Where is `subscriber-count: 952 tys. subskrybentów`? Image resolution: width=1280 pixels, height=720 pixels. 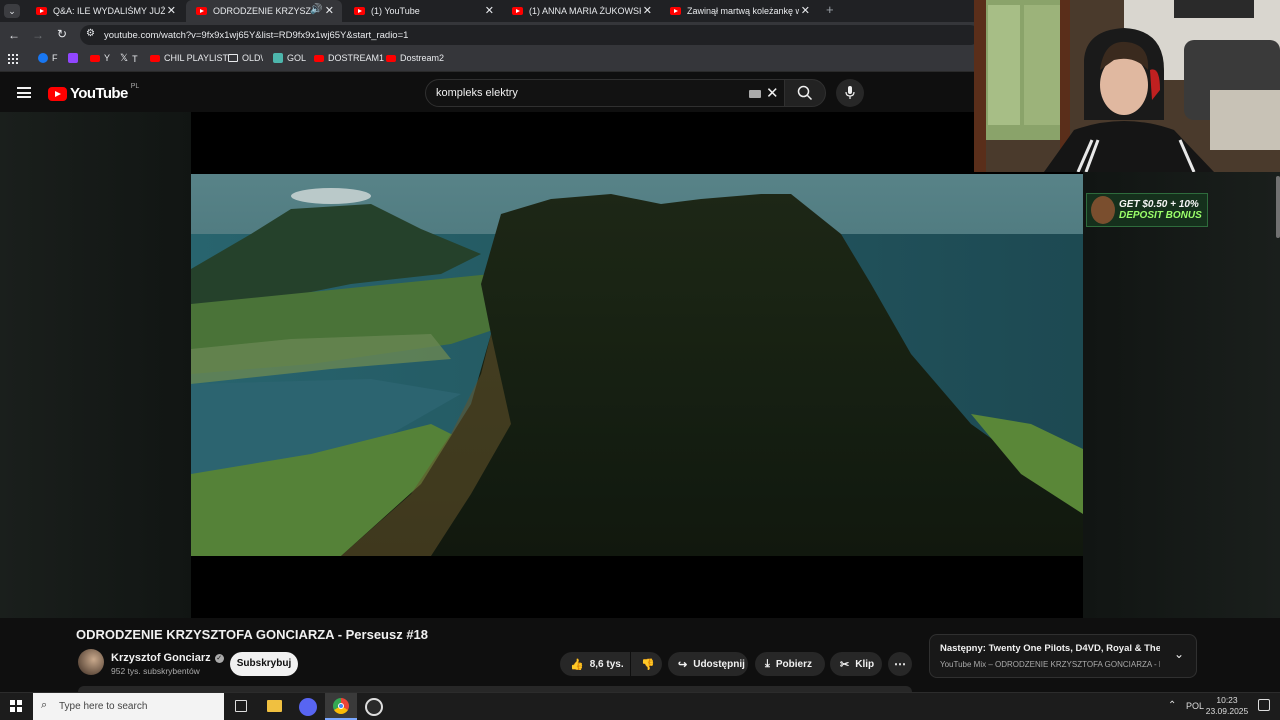
subscriber-count: 952 tys. subskrybentów is located at coordinates (155, 671).